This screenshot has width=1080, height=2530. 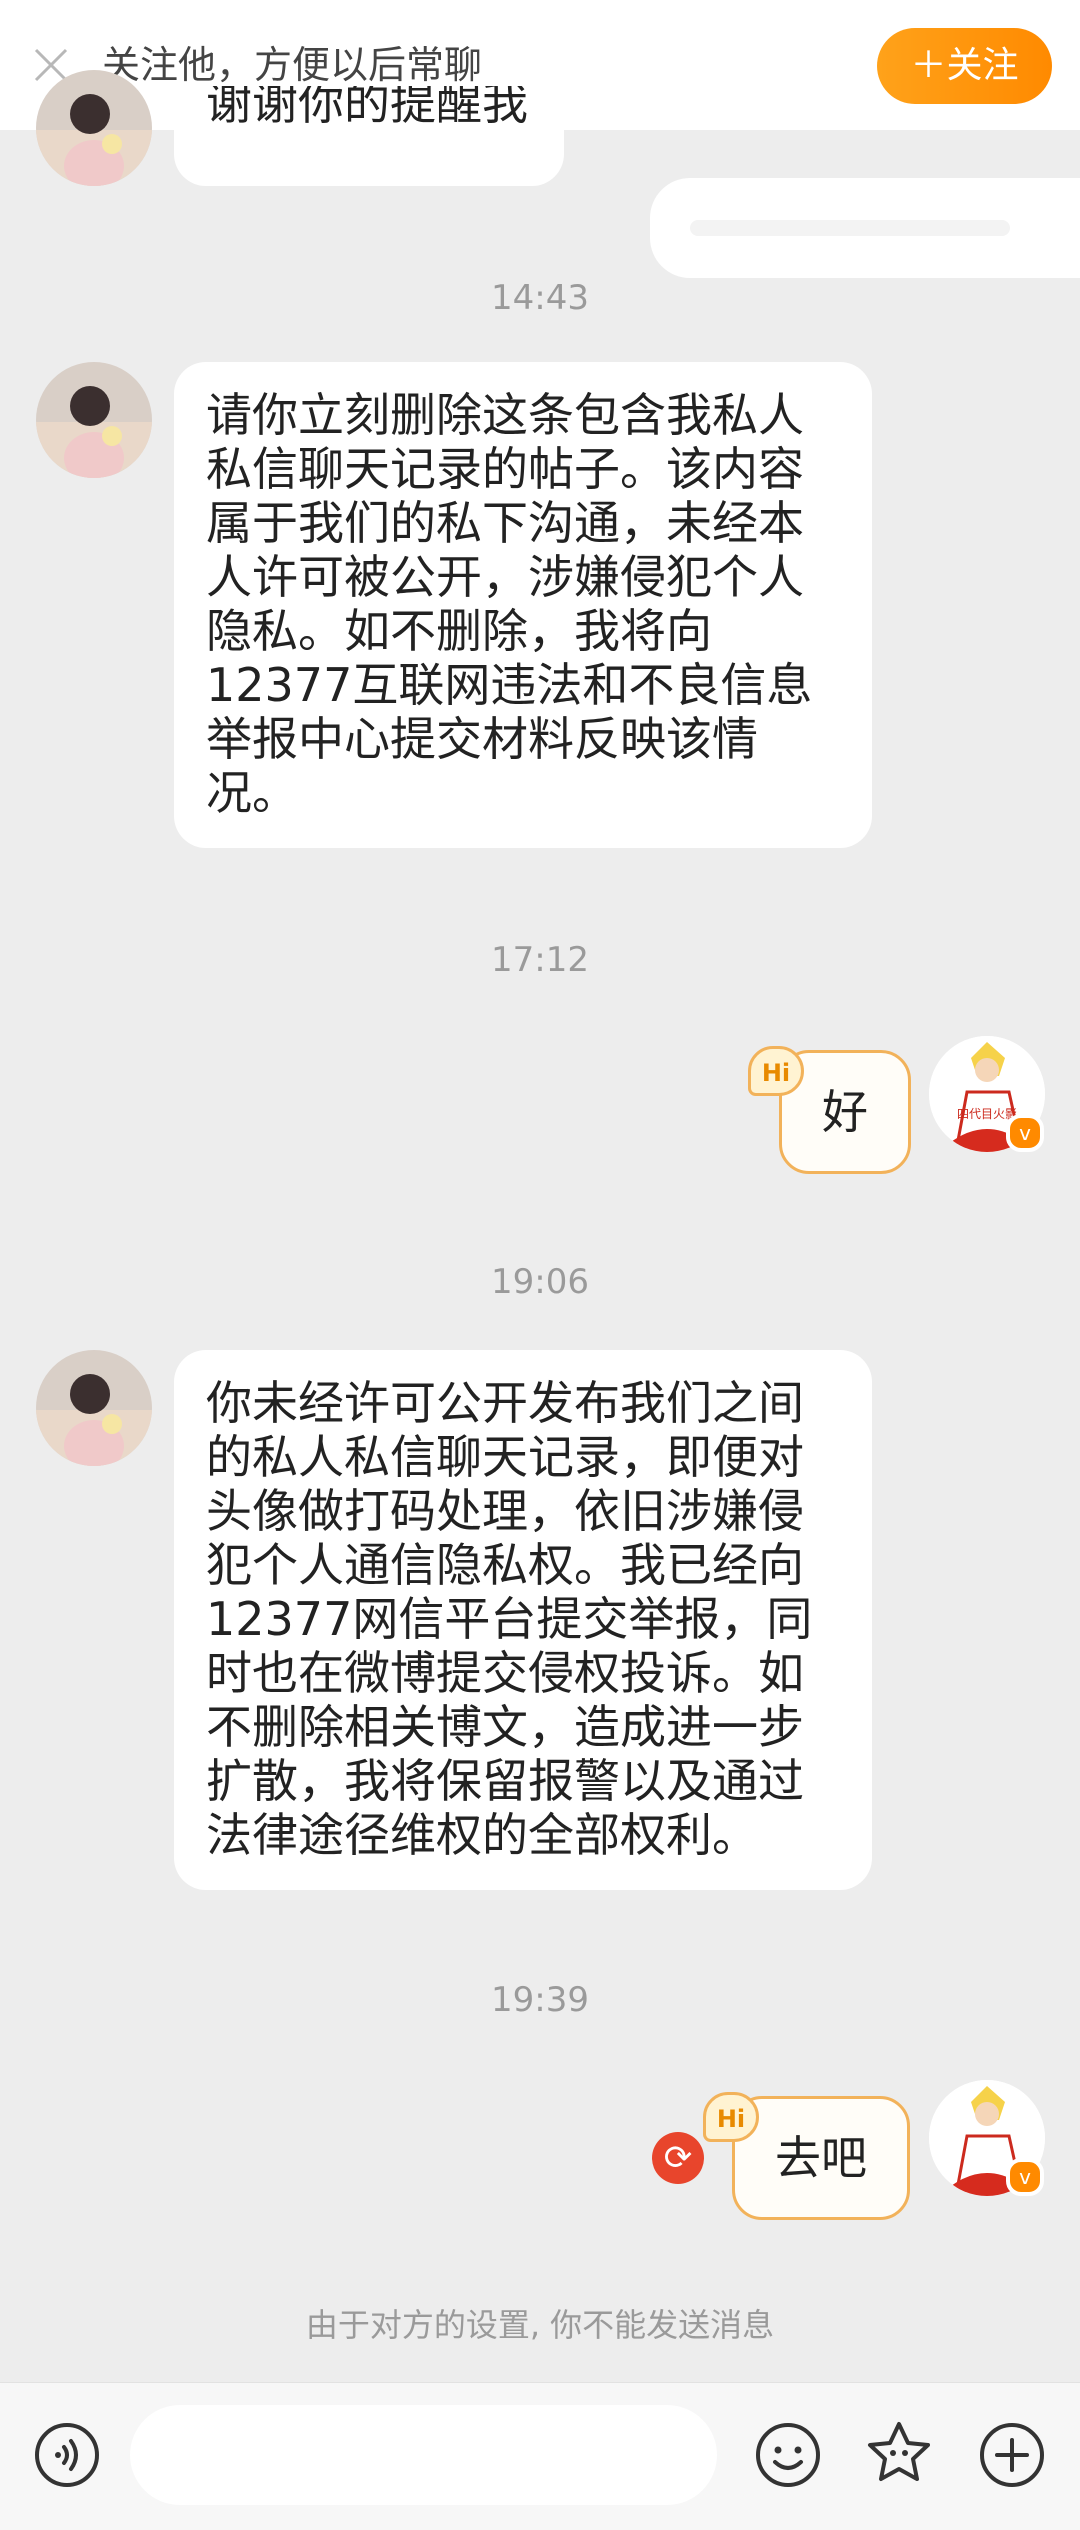 I want to click on timestamp: 19:06, so click(x=540, y=1282).